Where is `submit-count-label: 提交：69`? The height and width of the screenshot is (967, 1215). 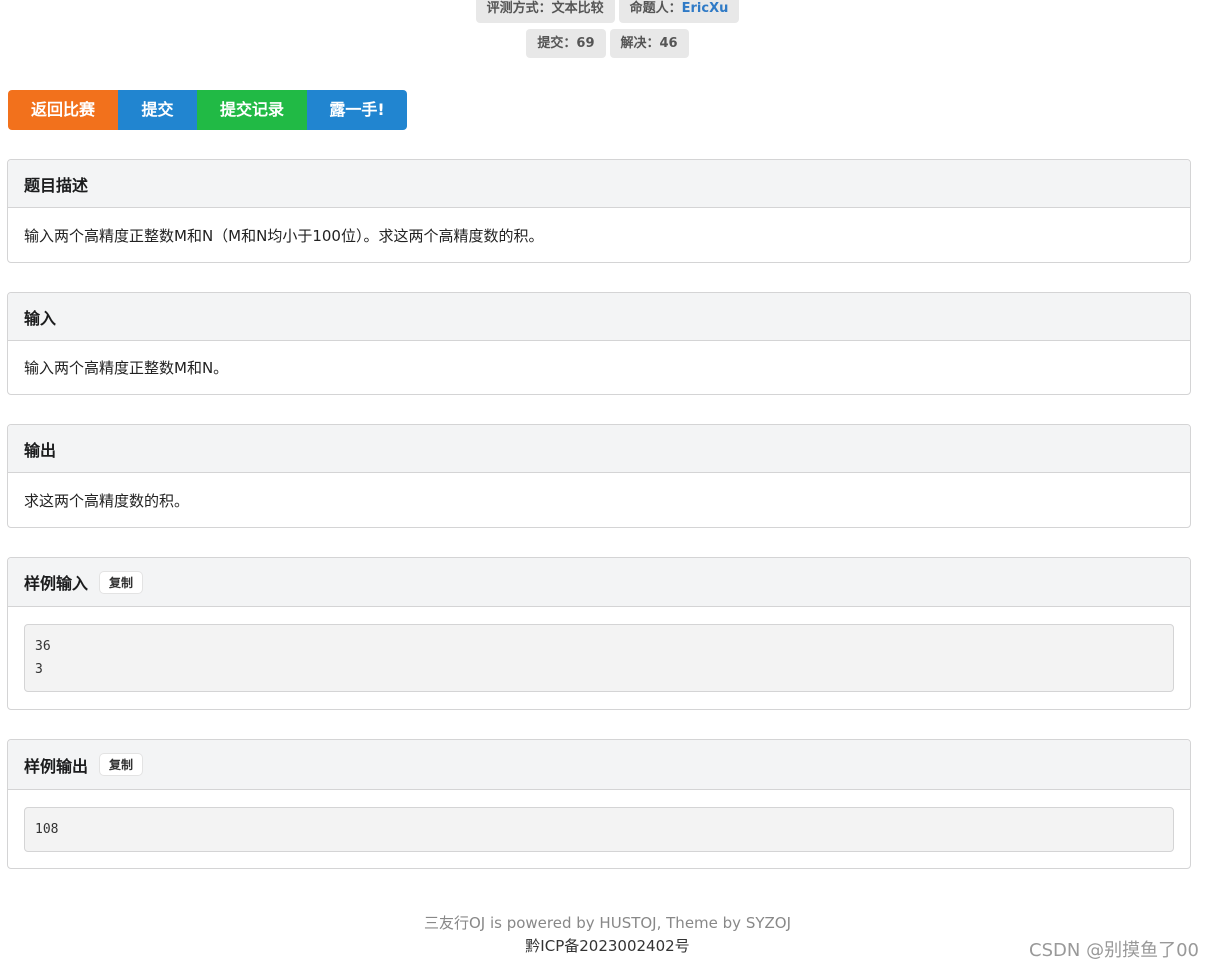
submit-count-label: 提交：69 is located at coordinates (566, 43).